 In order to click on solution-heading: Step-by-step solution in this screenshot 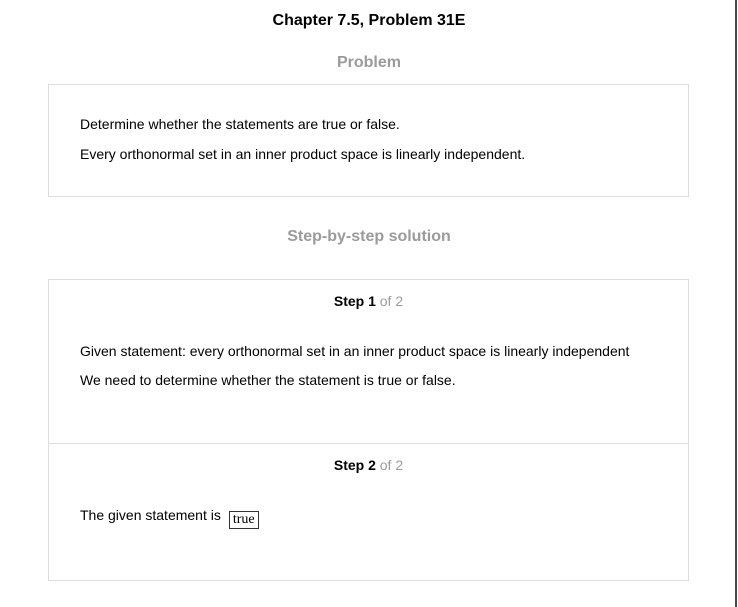, I will do `click(369, 236)`.